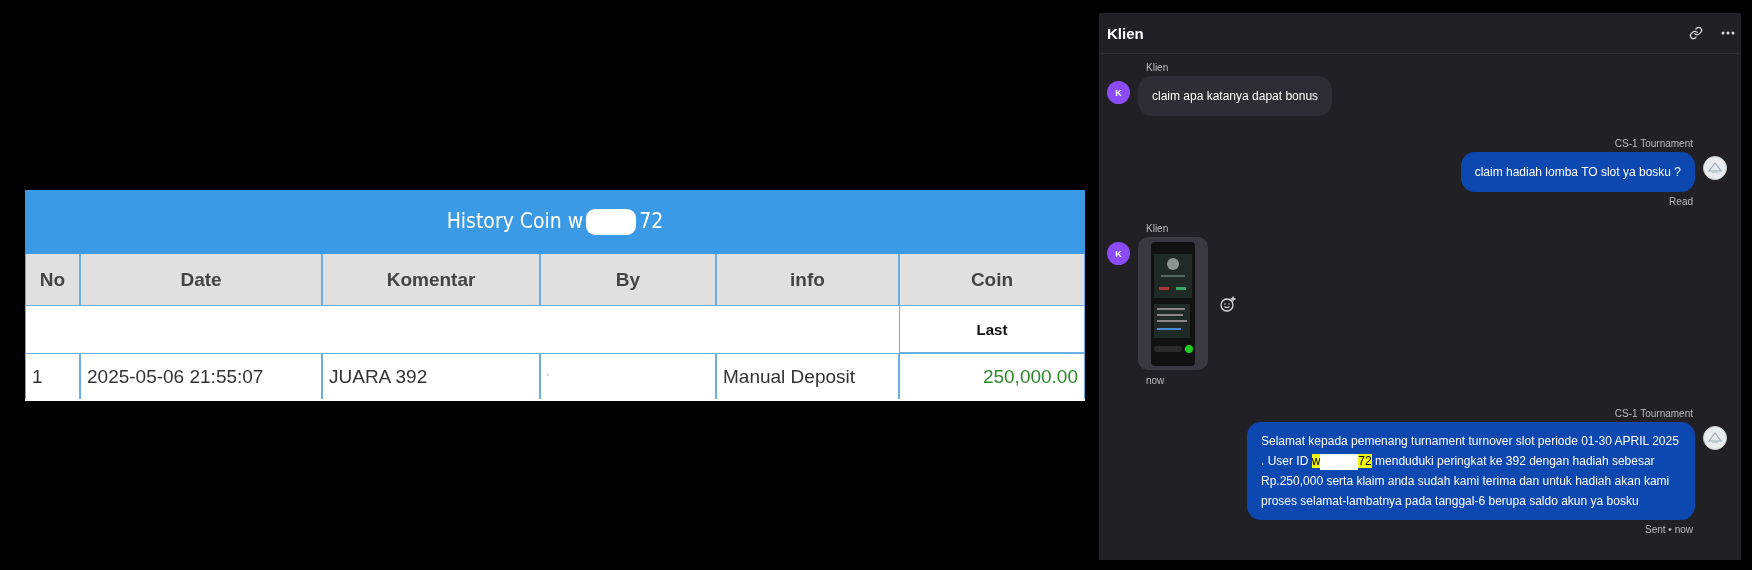  What do you see at coordinates (807, 376) in the screenshot?
I see `table-cell: Manual Deposit` at bounding box center [807, 376].